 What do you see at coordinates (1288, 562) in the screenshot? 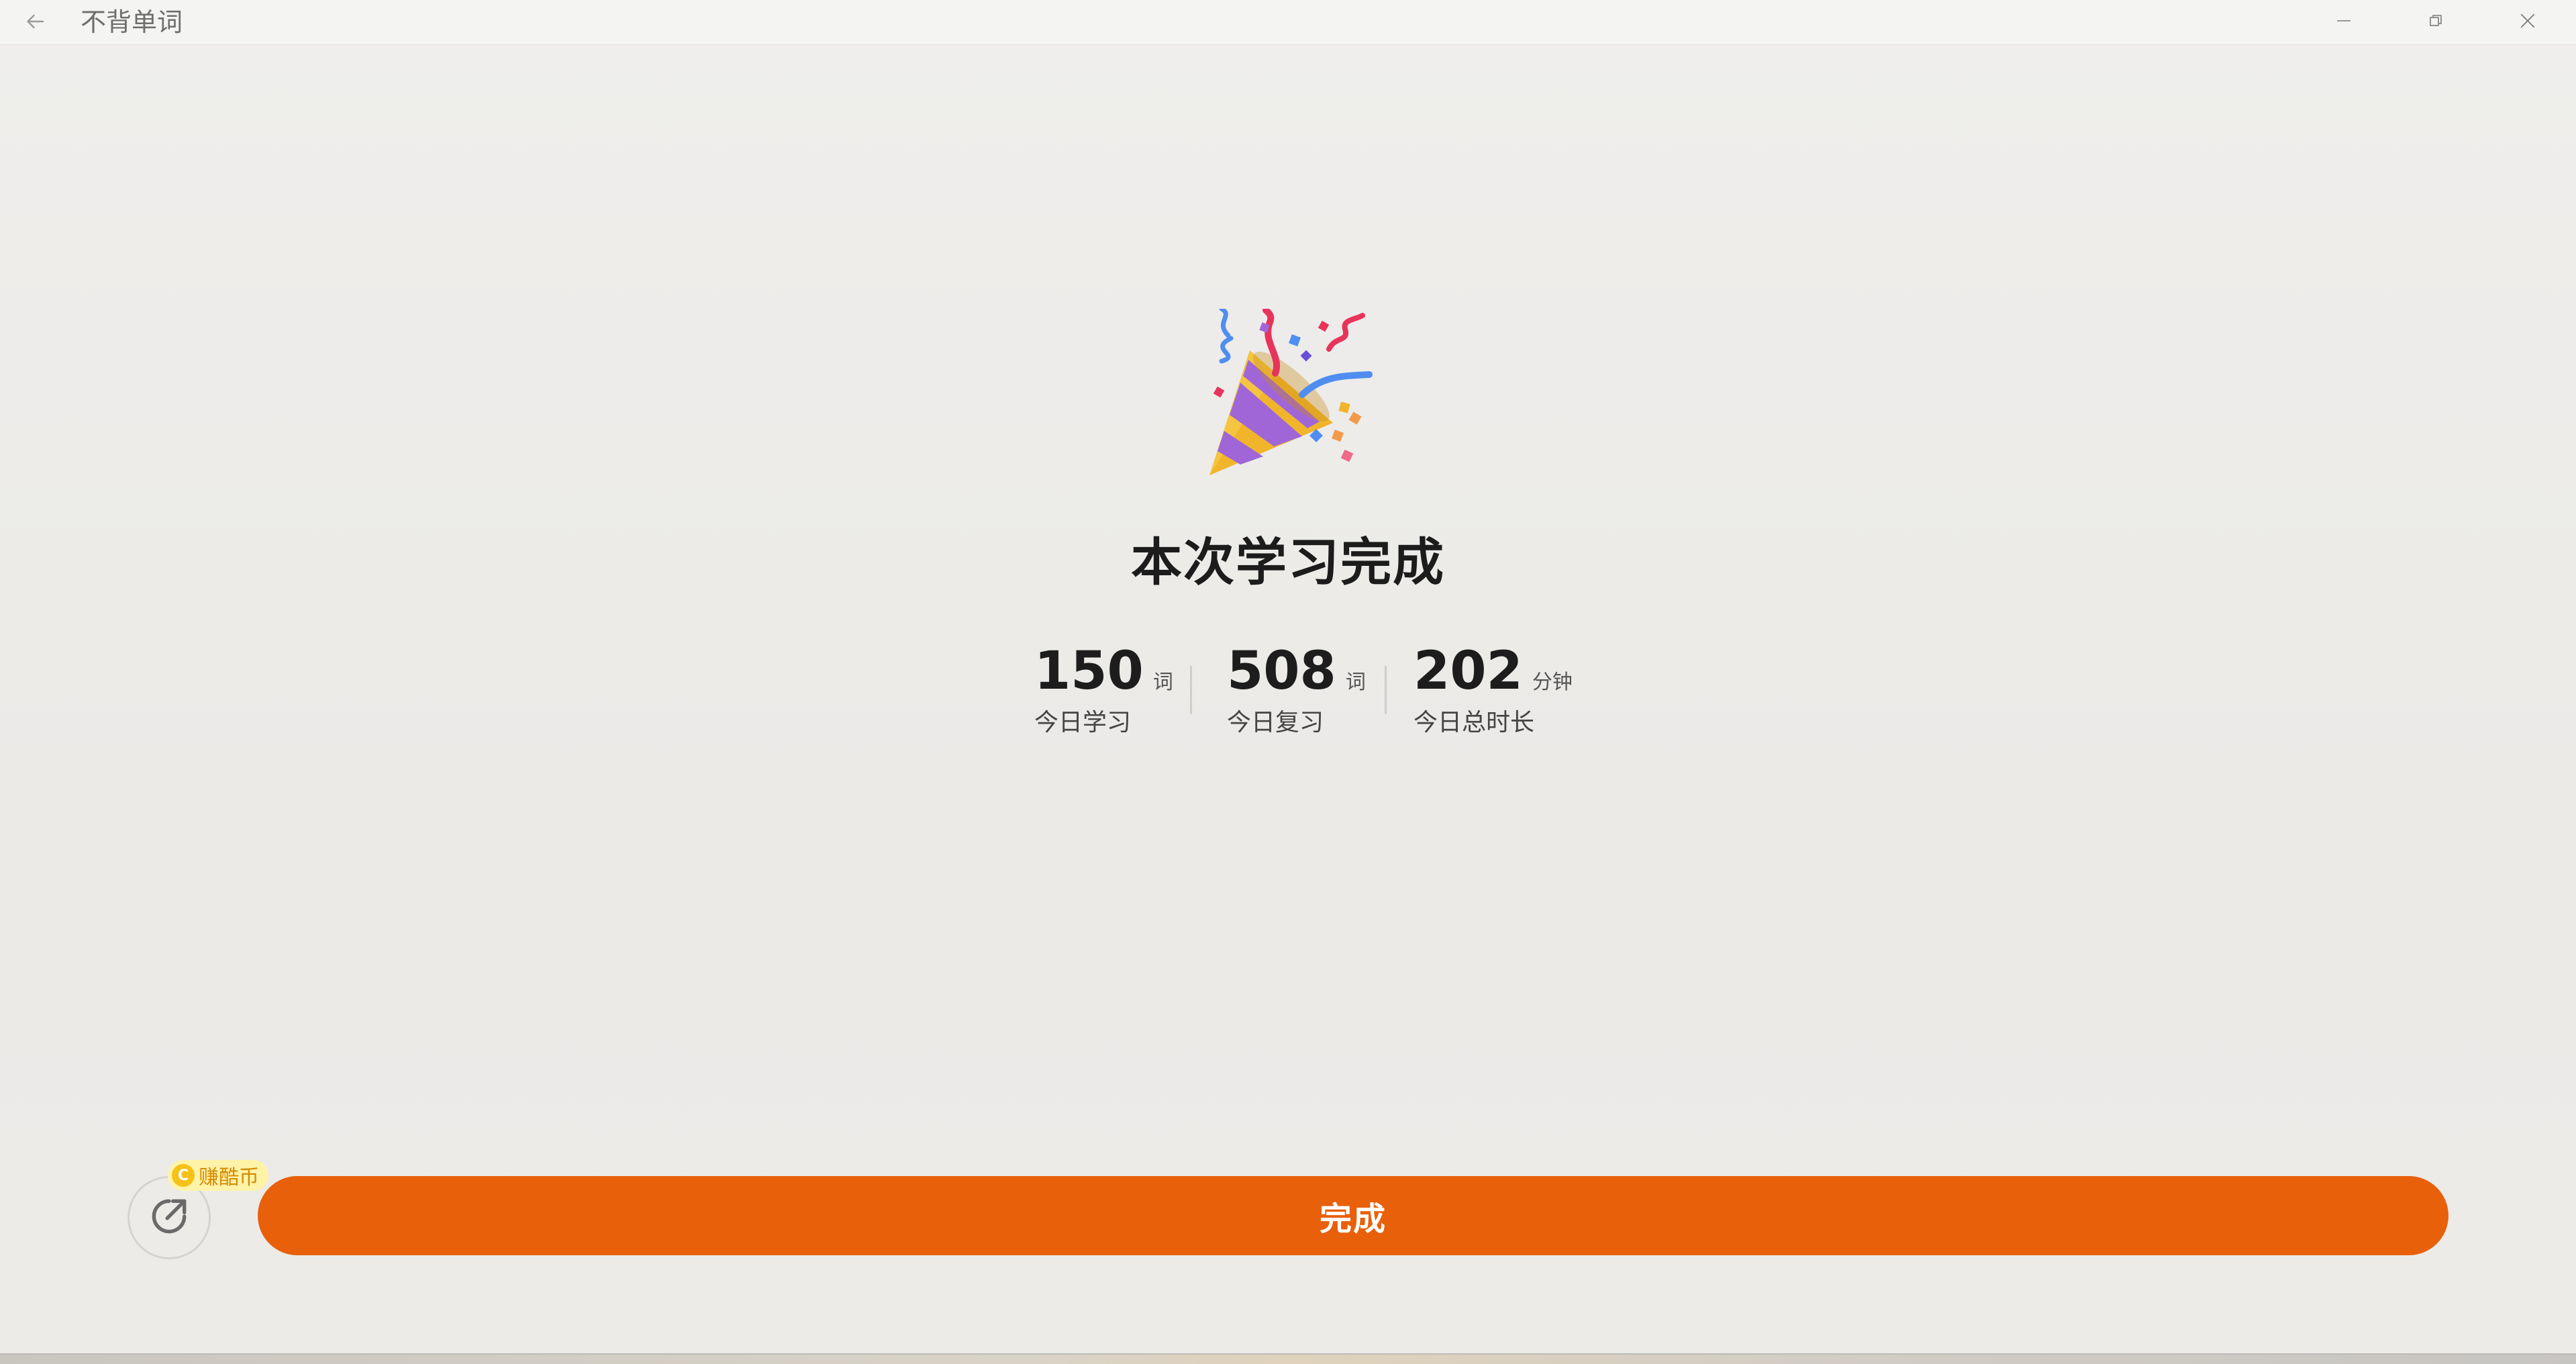
I see `completion-title: 本次学习完成` at bounding box center [1288, 562].